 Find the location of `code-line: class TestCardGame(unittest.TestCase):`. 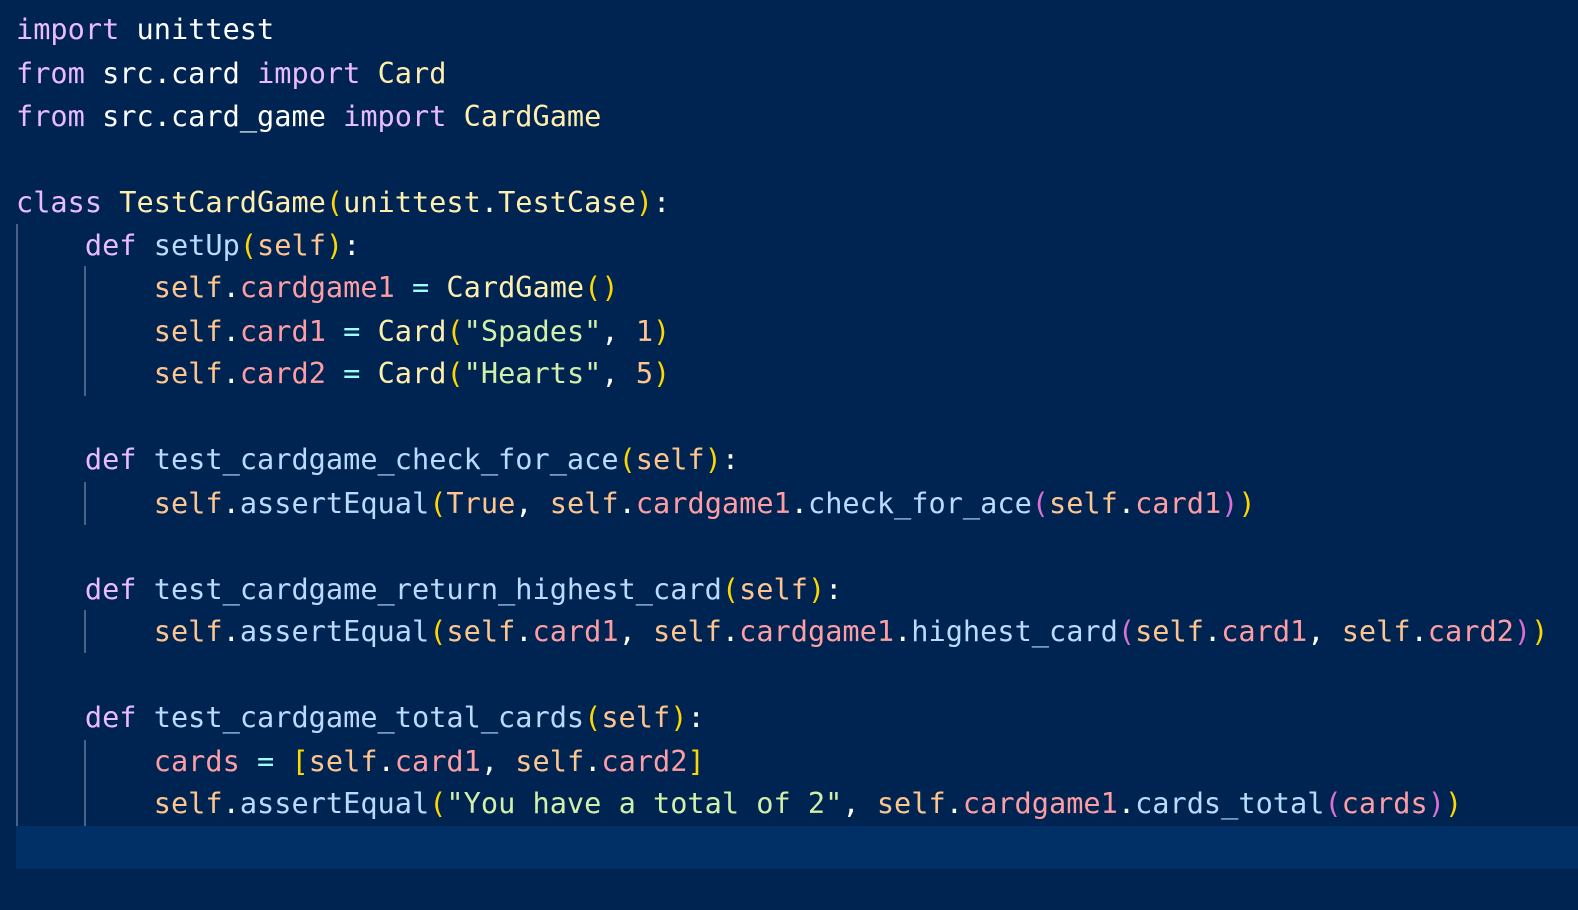

code-line: class TestCardGame(unittest.TestCase): is located at coordinates (343, 202).